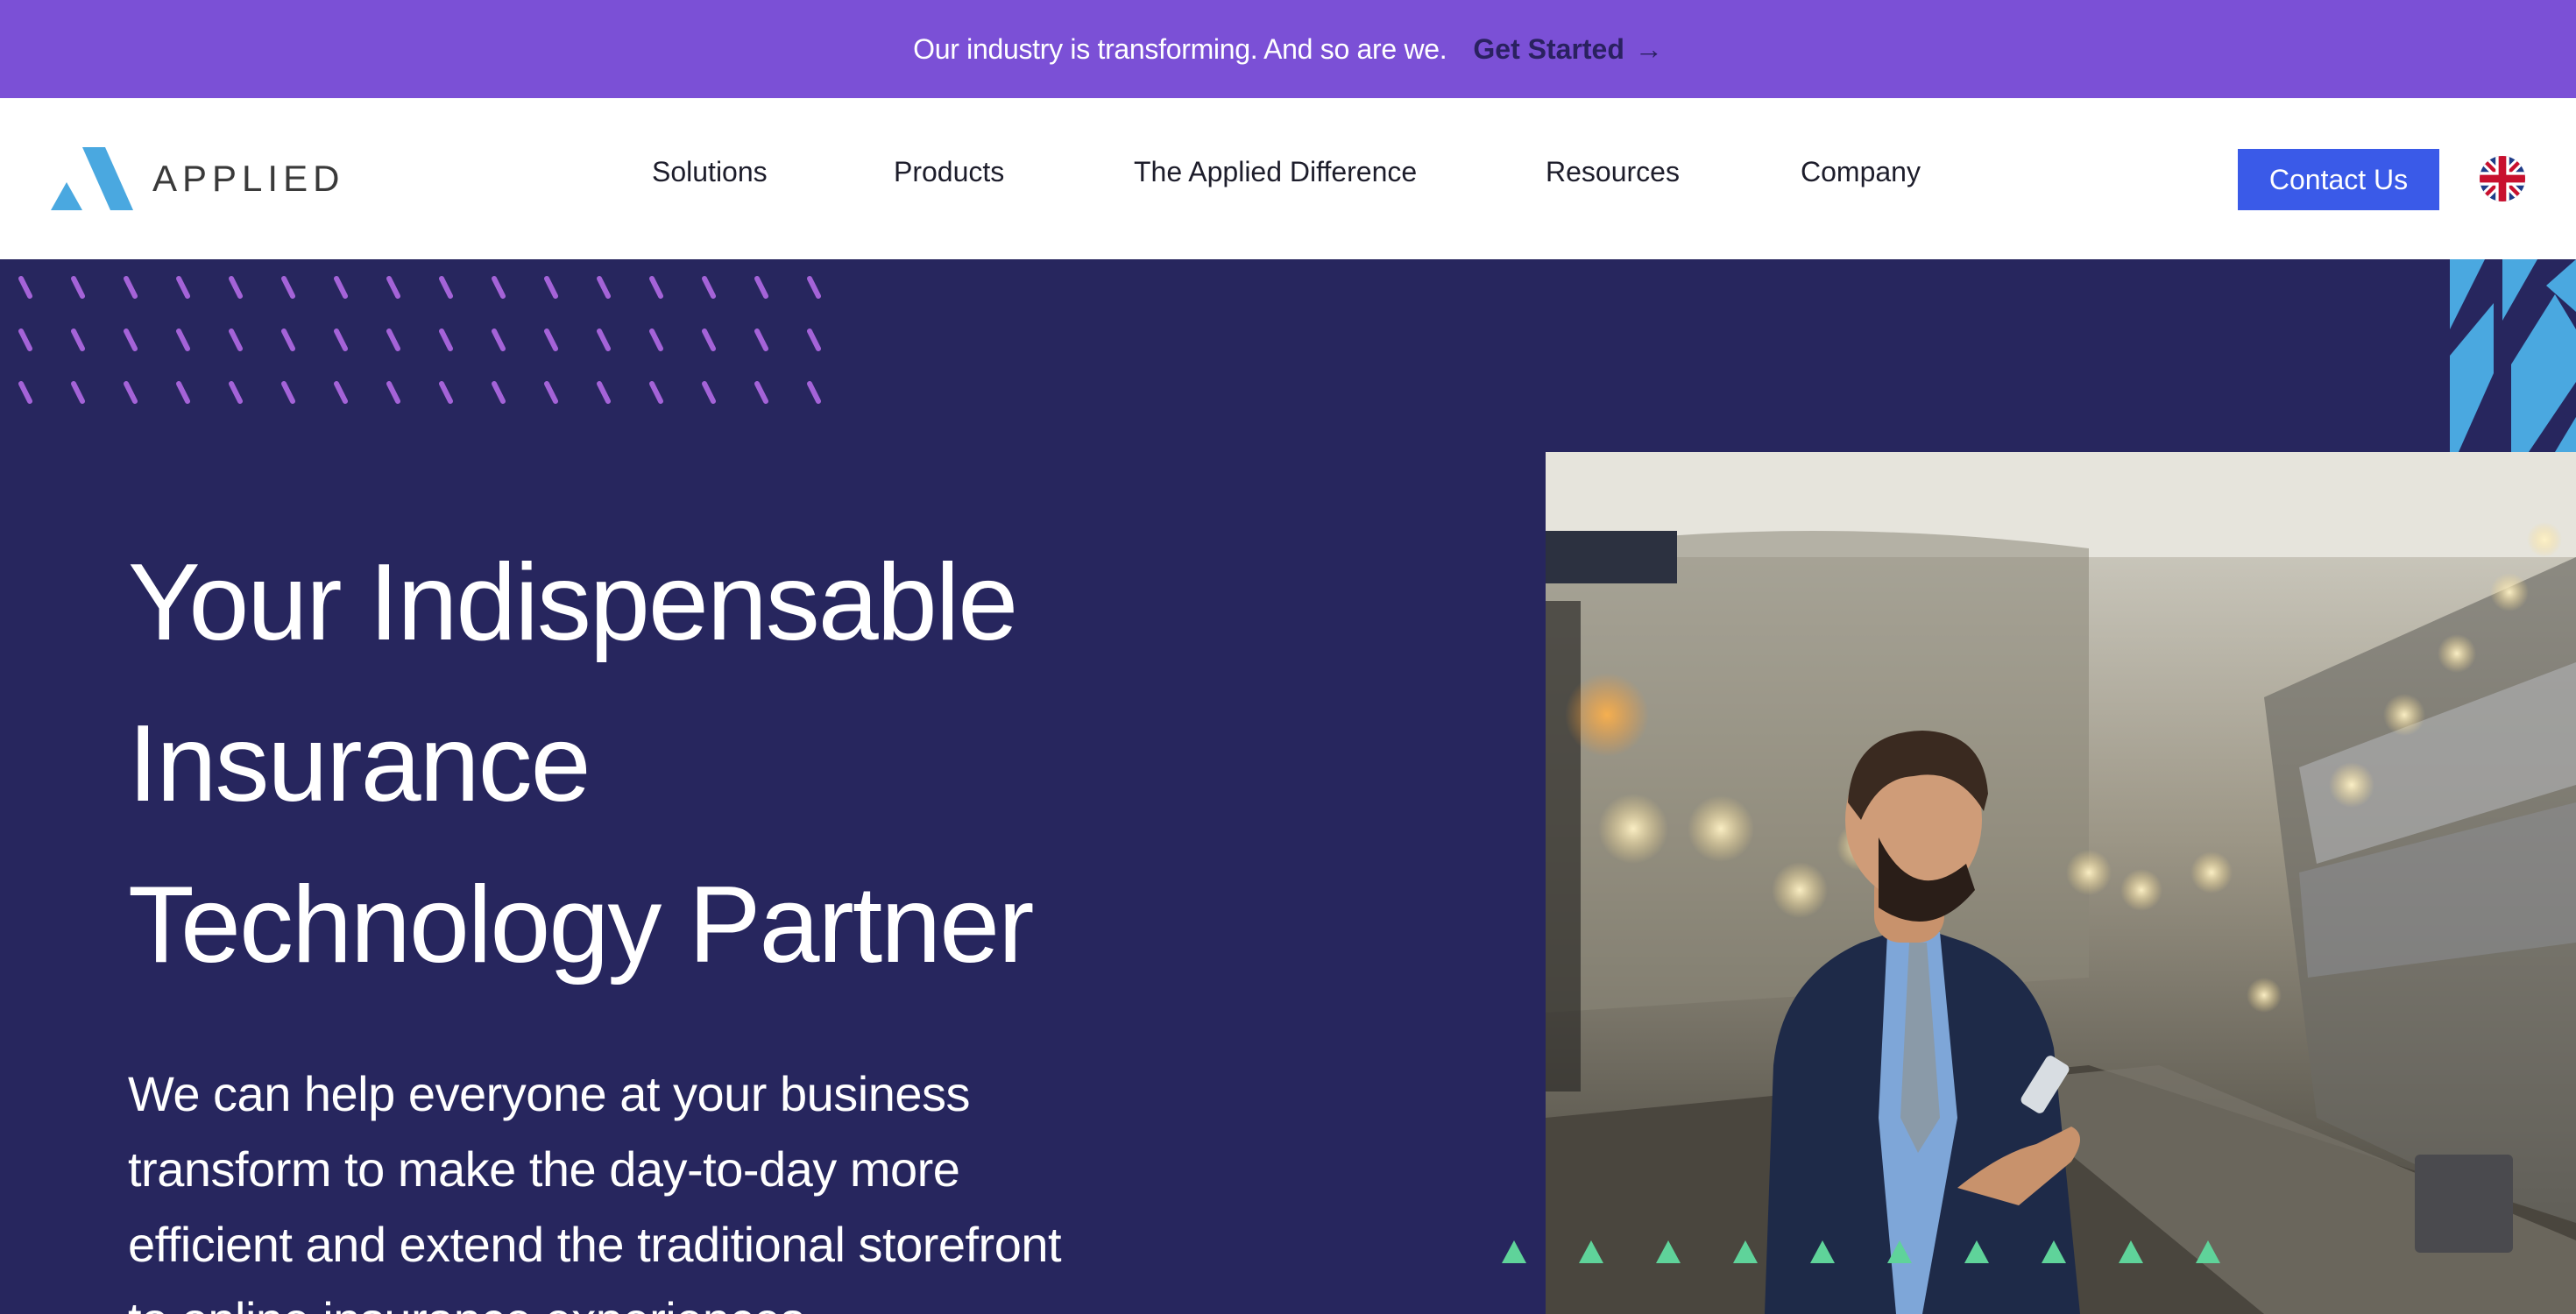  What do you see at coordinates (419, 340) in the screenshot?
I see `decorative-dash-pattern` at bounding box center [419, 340].